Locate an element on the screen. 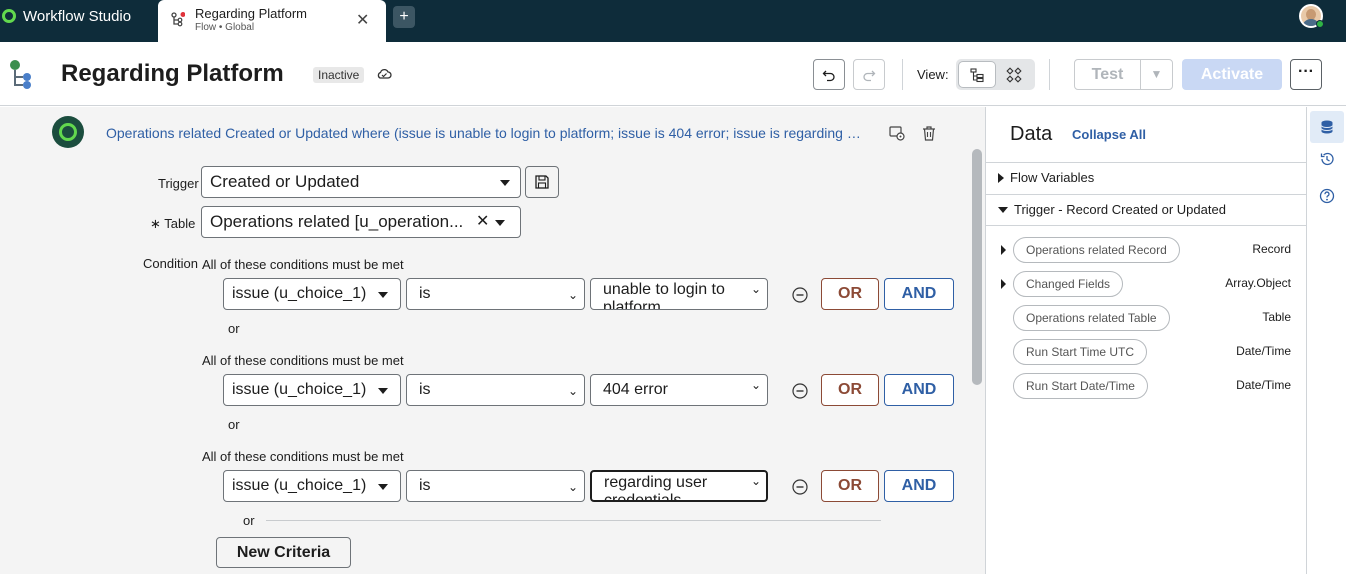 The height and width of the screenshot is (574, 1346). data-pill-row: Operations related Table Table is located at coordinates (1146, 318).